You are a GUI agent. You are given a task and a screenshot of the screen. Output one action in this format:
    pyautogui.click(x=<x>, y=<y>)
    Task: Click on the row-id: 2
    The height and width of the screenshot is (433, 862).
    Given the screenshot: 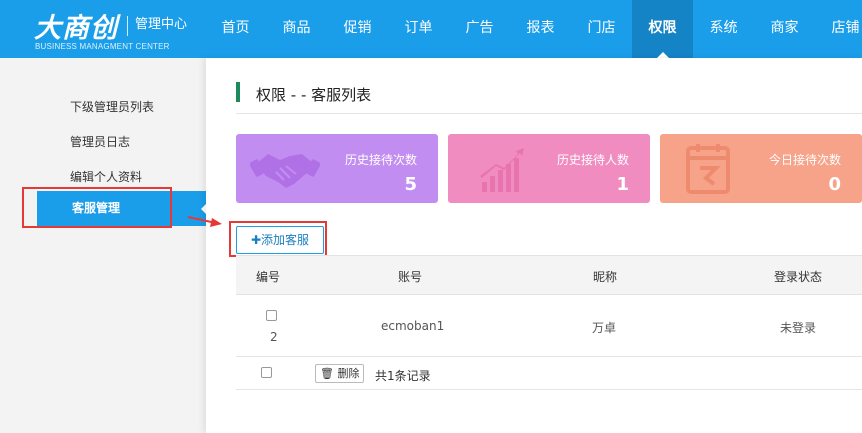 What is the action you would take?
    pyautogui.click(x=274, y=337)
    